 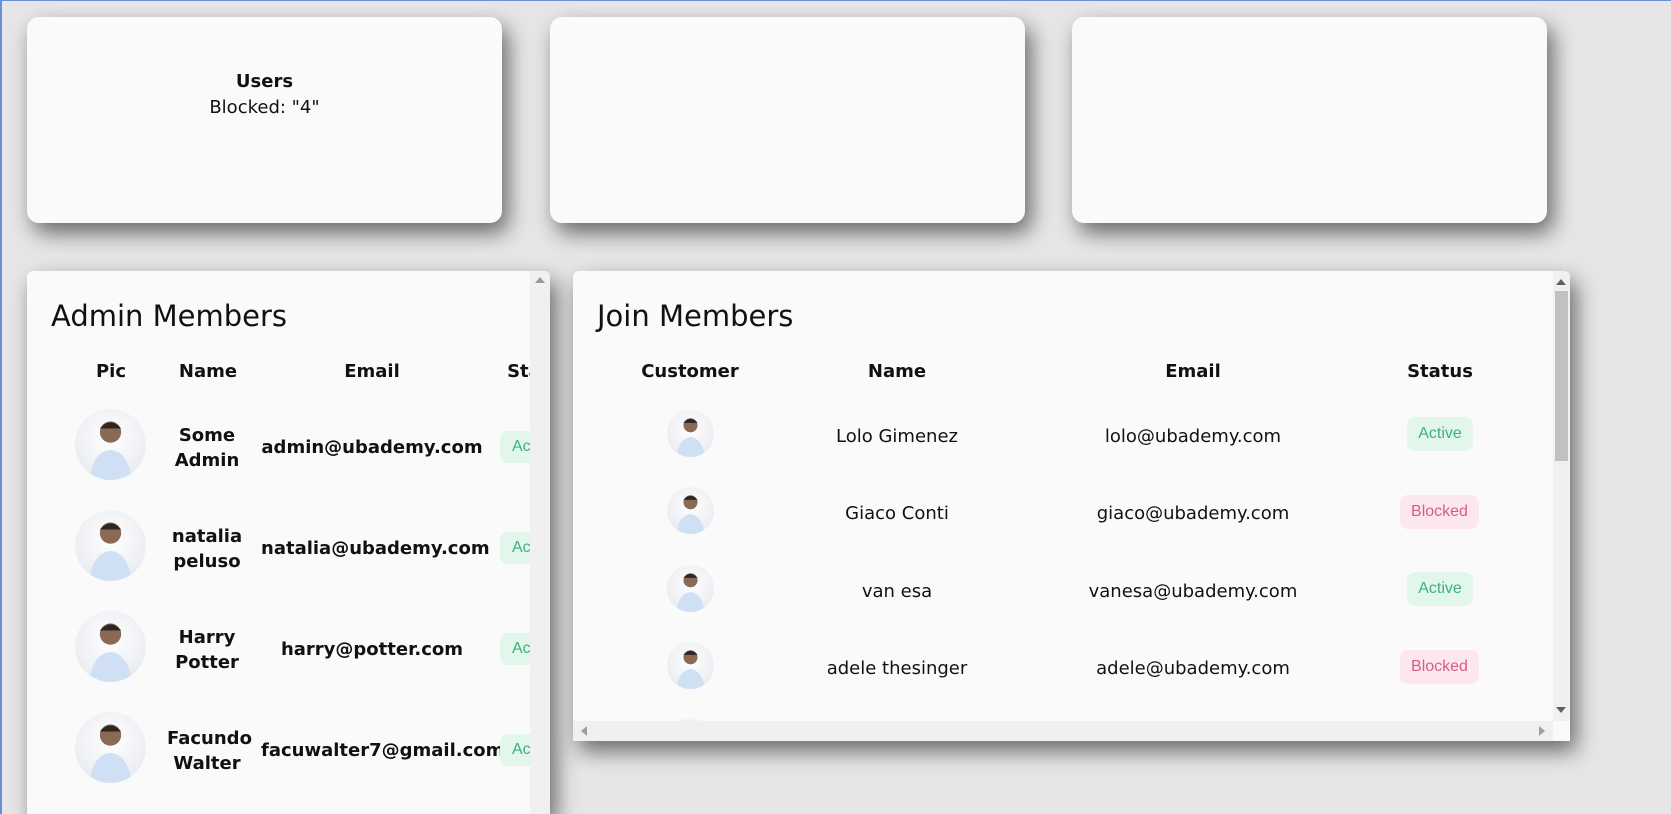 I want to click on member-email: giaco@ubademy.com, so click(x=1193, y=513).